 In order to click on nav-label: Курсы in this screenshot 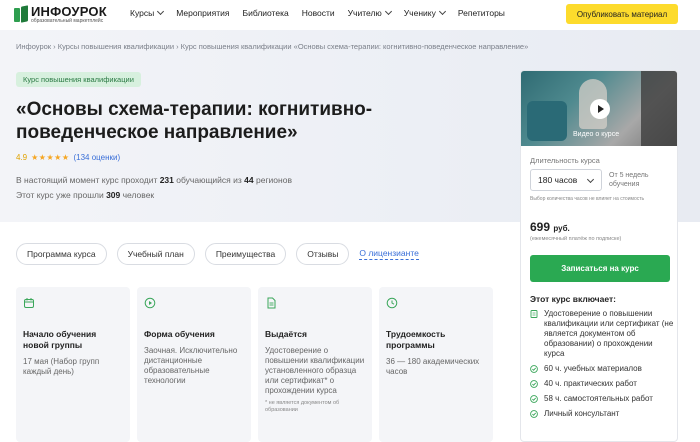, I will do `click(142, 13)`.